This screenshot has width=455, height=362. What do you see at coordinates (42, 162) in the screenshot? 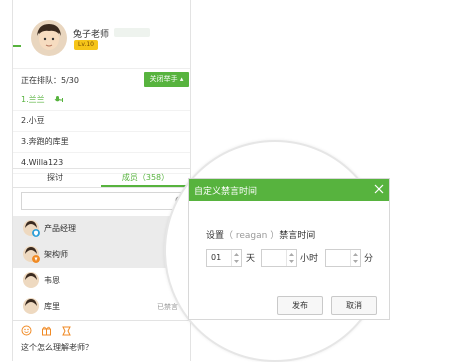
I see `queue-item-label: 4.Willa123` at bounding box center [42, 162].